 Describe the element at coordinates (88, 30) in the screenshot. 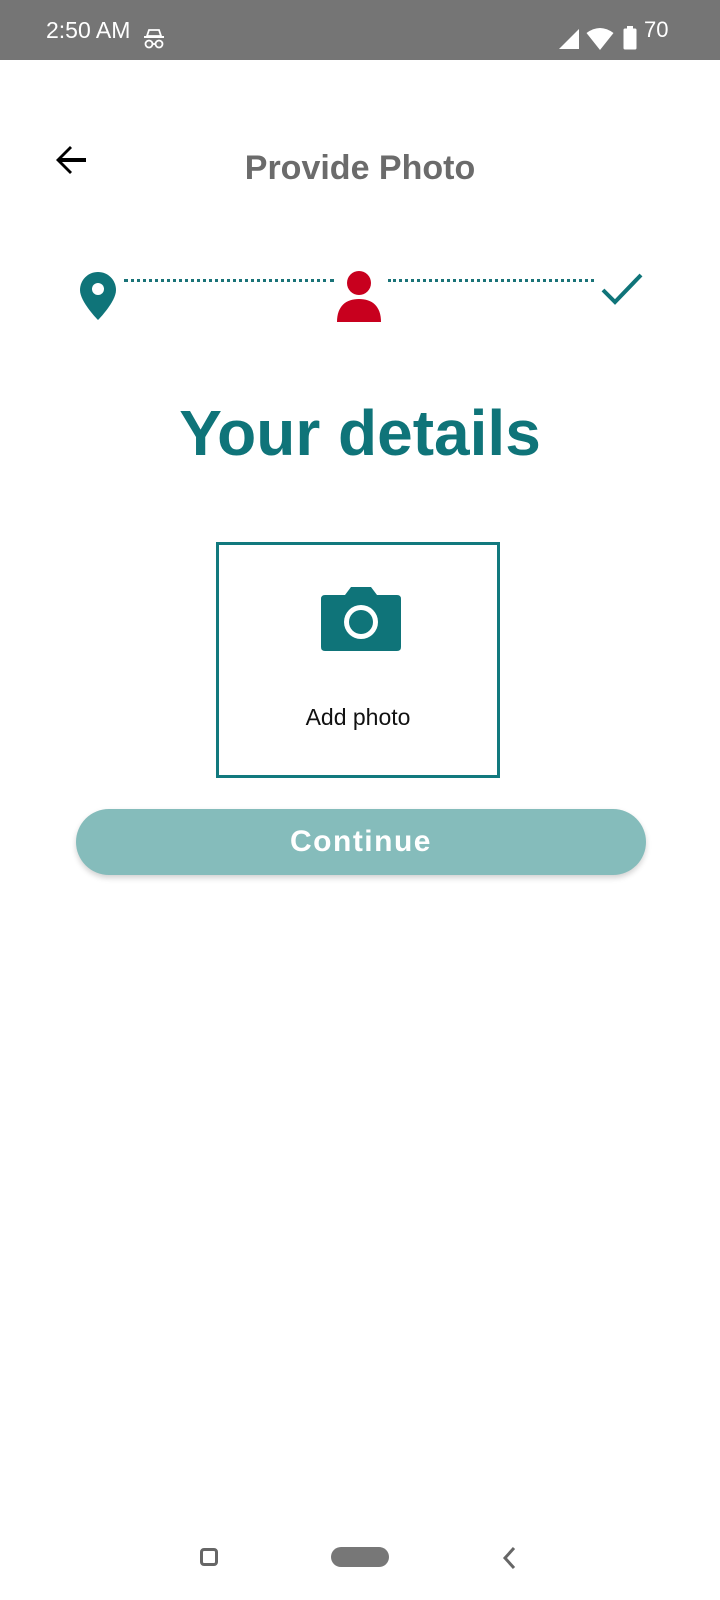

I see `status-time: 2:50 AM` at that location.